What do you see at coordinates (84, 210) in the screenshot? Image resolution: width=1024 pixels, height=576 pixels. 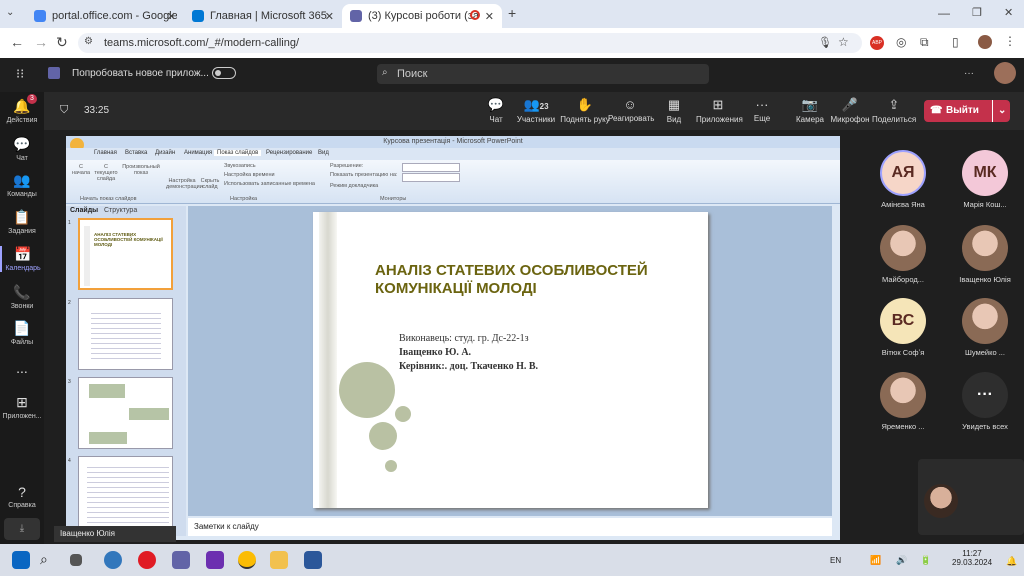 I see `panel-tab-slides: Слайды` at bounding box center [84, 210].